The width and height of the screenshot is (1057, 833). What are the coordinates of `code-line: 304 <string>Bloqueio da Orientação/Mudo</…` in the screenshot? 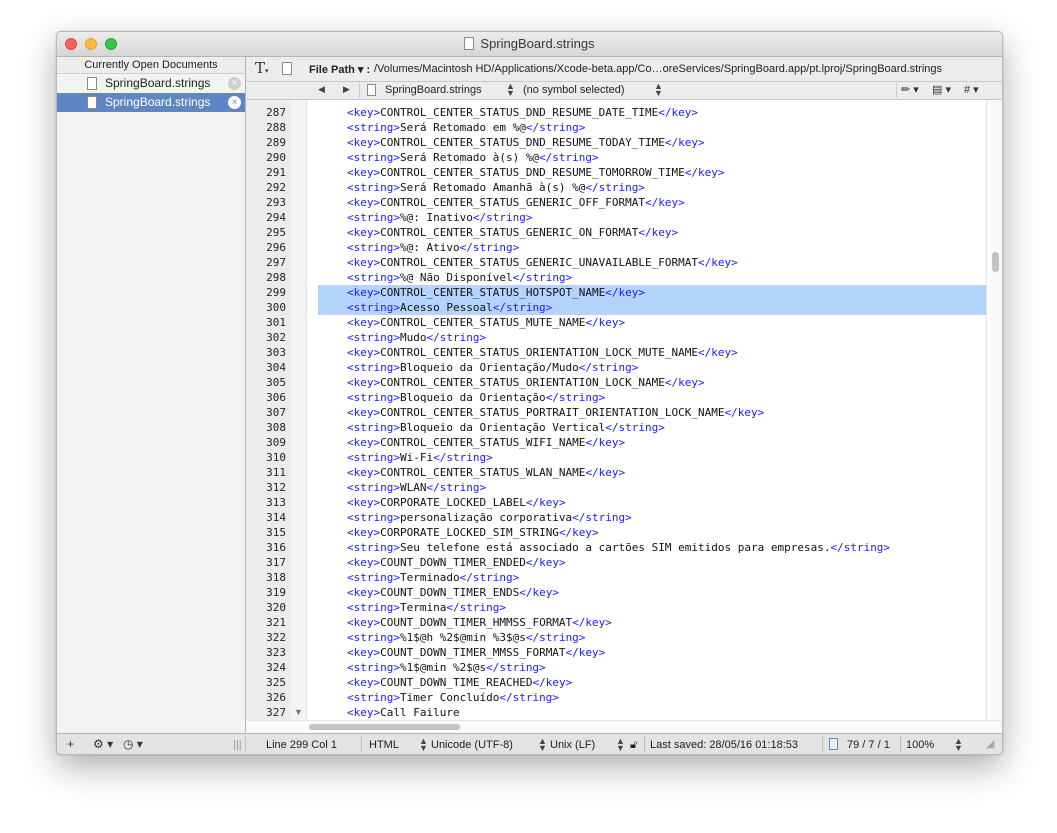 It's located at (616, 367).